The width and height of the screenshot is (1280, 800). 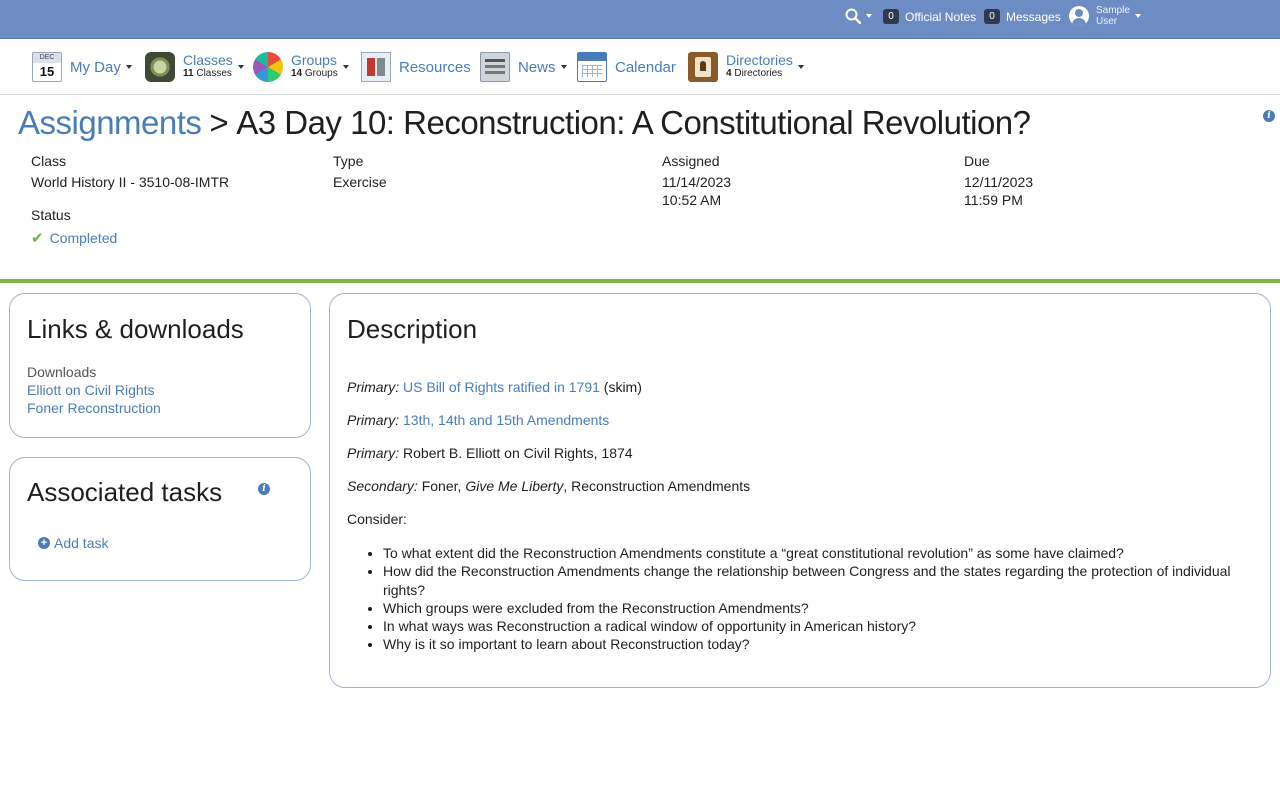 I want to click on due-time: 11:59 PM, so click(x=993, y=200).